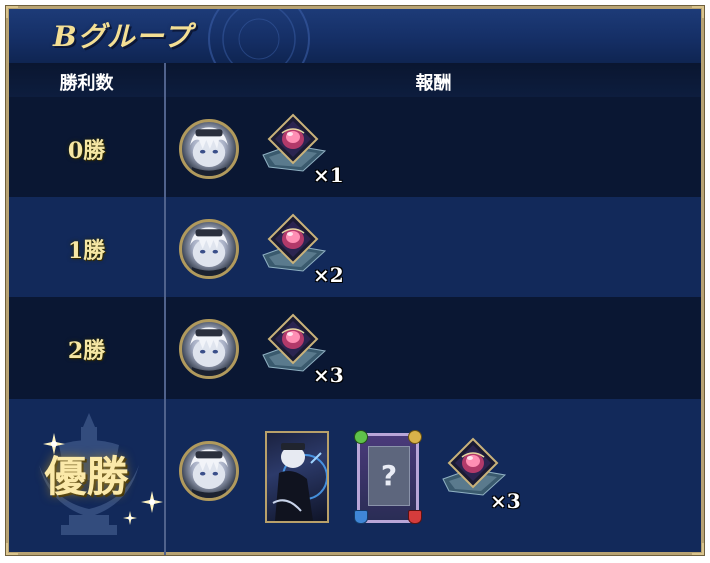 The height and width of the screenshot is (563, 710). I want to click on reward-column-header: 報酬, so click(433, 83).